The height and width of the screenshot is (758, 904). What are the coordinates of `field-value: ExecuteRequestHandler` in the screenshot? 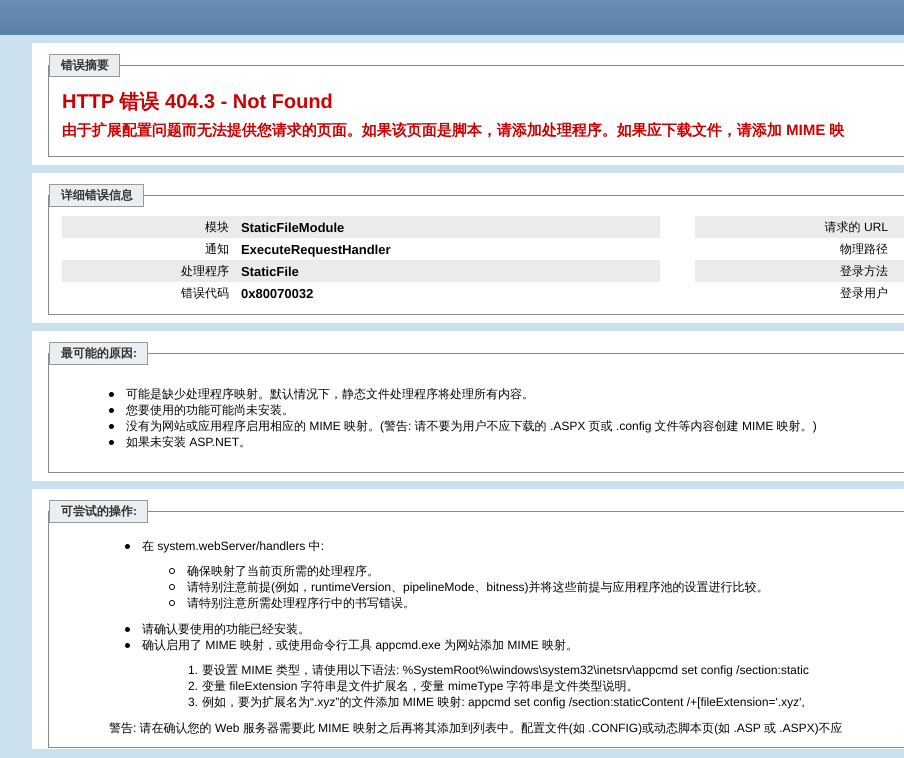 It's located at (316, 249).